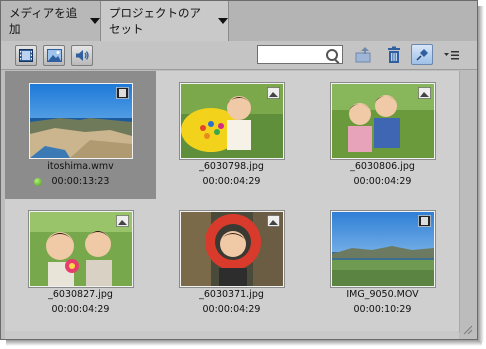 This screenshot has width=486, height=349. I want to click on tab-project-assets-label: プロジェクトのアセット, so click(155, 21).